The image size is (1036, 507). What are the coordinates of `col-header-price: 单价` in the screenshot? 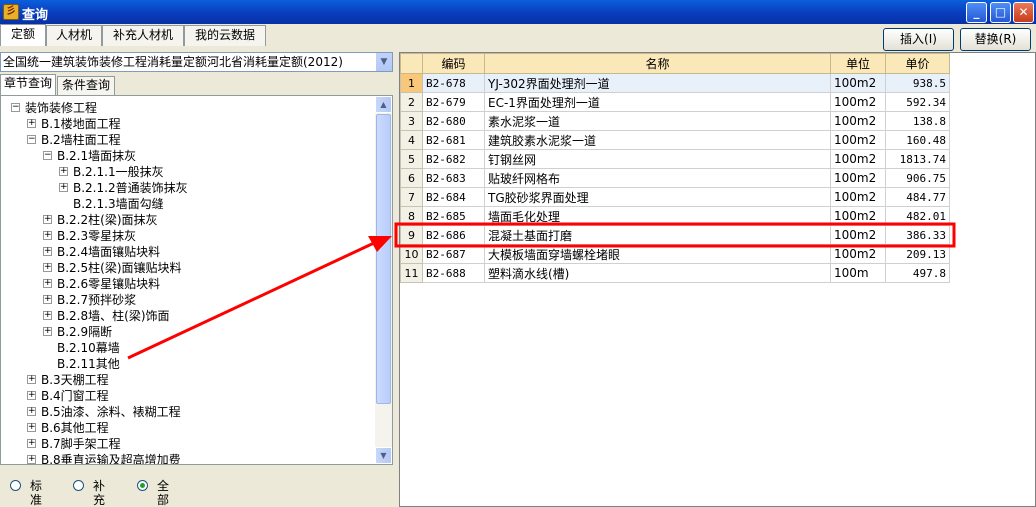 It's located at (917, 63).